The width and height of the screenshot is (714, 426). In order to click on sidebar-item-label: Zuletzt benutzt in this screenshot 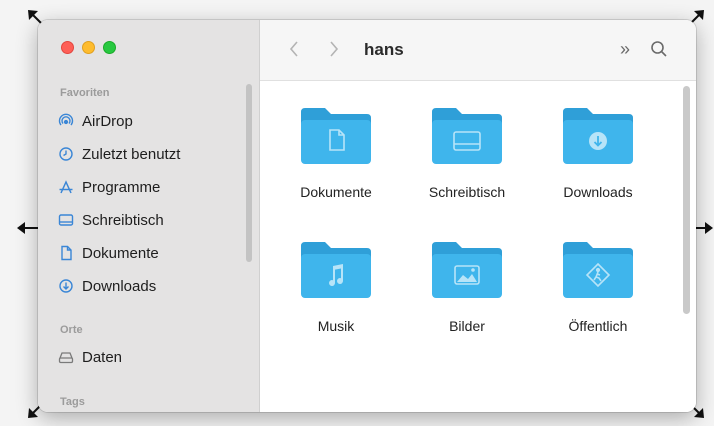, I will do `click(131, 154)`.